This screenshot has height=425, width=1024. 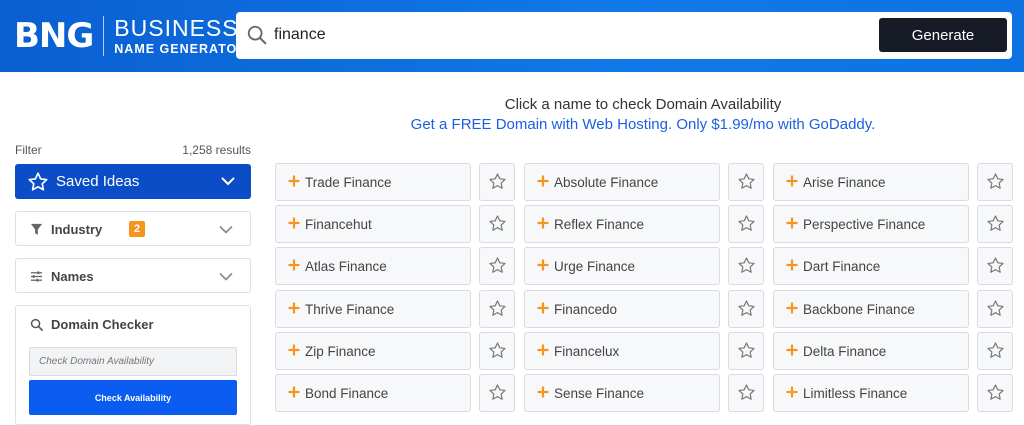 I want to click on logo: BNG BUSINESS NAME GENERATOR, so click(x=130, y=36).